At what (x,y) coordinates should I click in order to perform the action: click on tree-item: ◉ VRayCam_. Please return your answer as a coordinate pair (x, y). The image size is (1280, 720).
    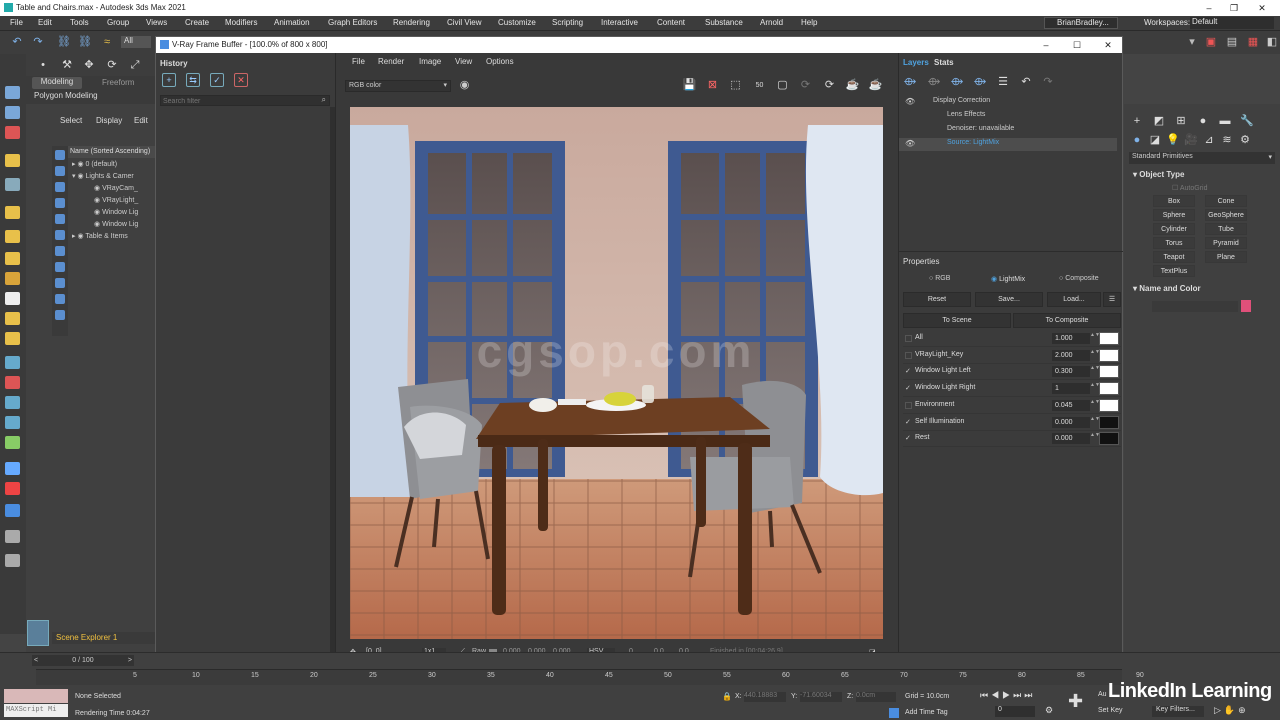
    Looking at the image, I should click on (116, 188).